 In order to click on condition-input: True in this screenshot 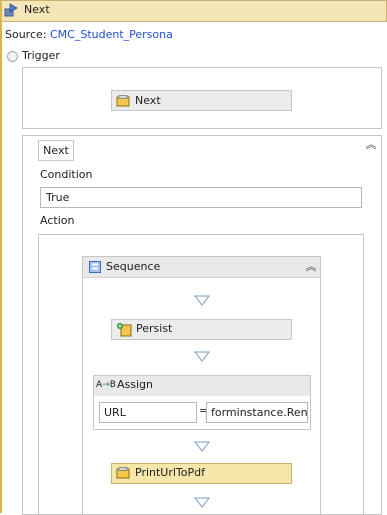, I will do `click(201, 197)`.